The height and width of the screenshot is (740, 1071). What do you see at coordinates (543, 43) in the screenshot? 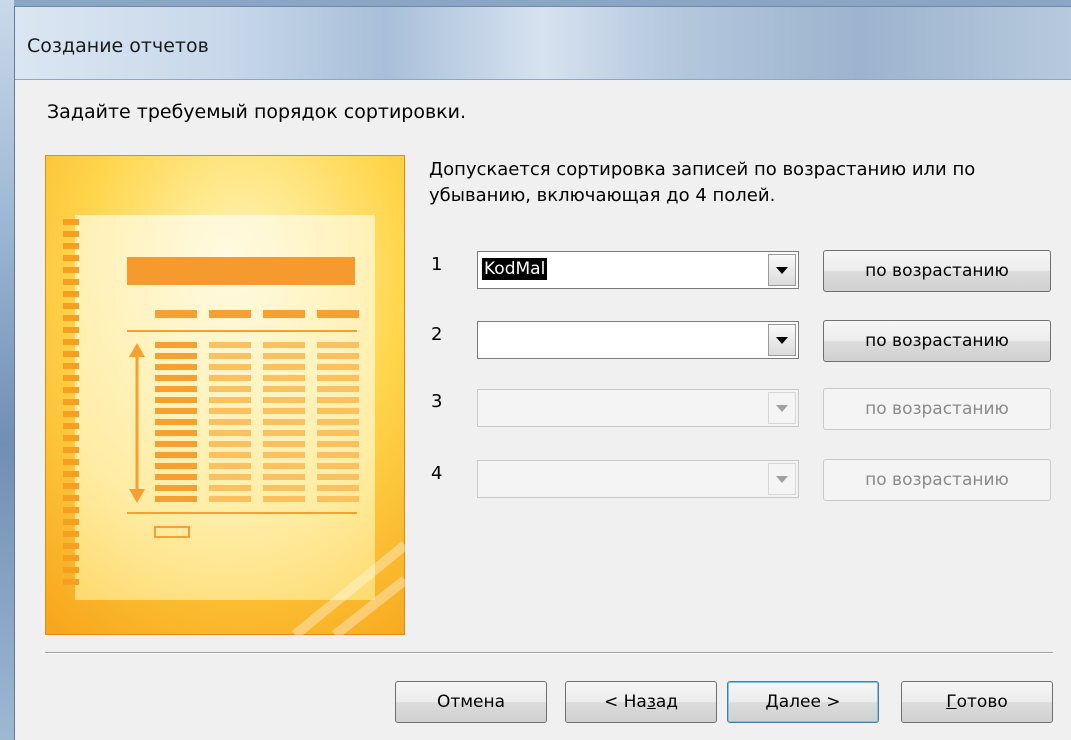
I see `title-bar: Создание отчетов` at bounding box center [543, 43].